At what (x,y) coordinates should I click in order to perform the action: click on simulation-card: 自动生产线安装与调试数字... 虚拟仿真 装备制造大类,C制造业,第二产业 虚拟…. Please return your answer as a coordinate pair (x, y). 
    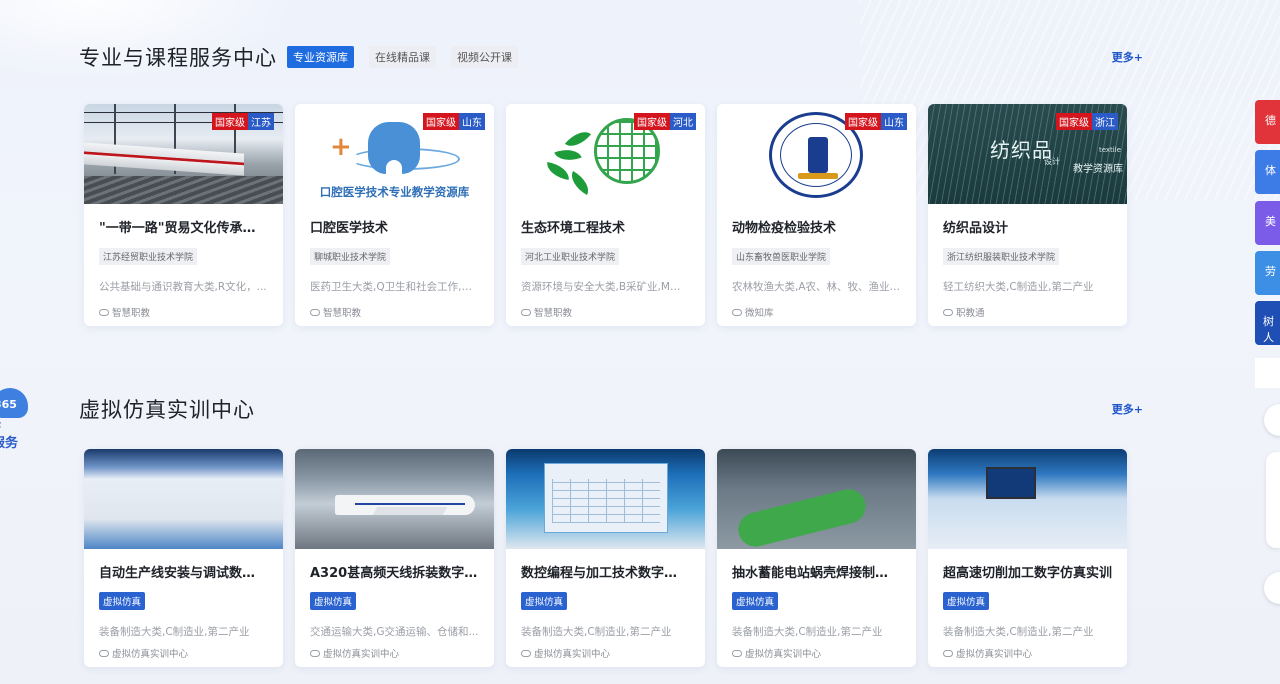
    Looking at the image, I should click on (183, 558).